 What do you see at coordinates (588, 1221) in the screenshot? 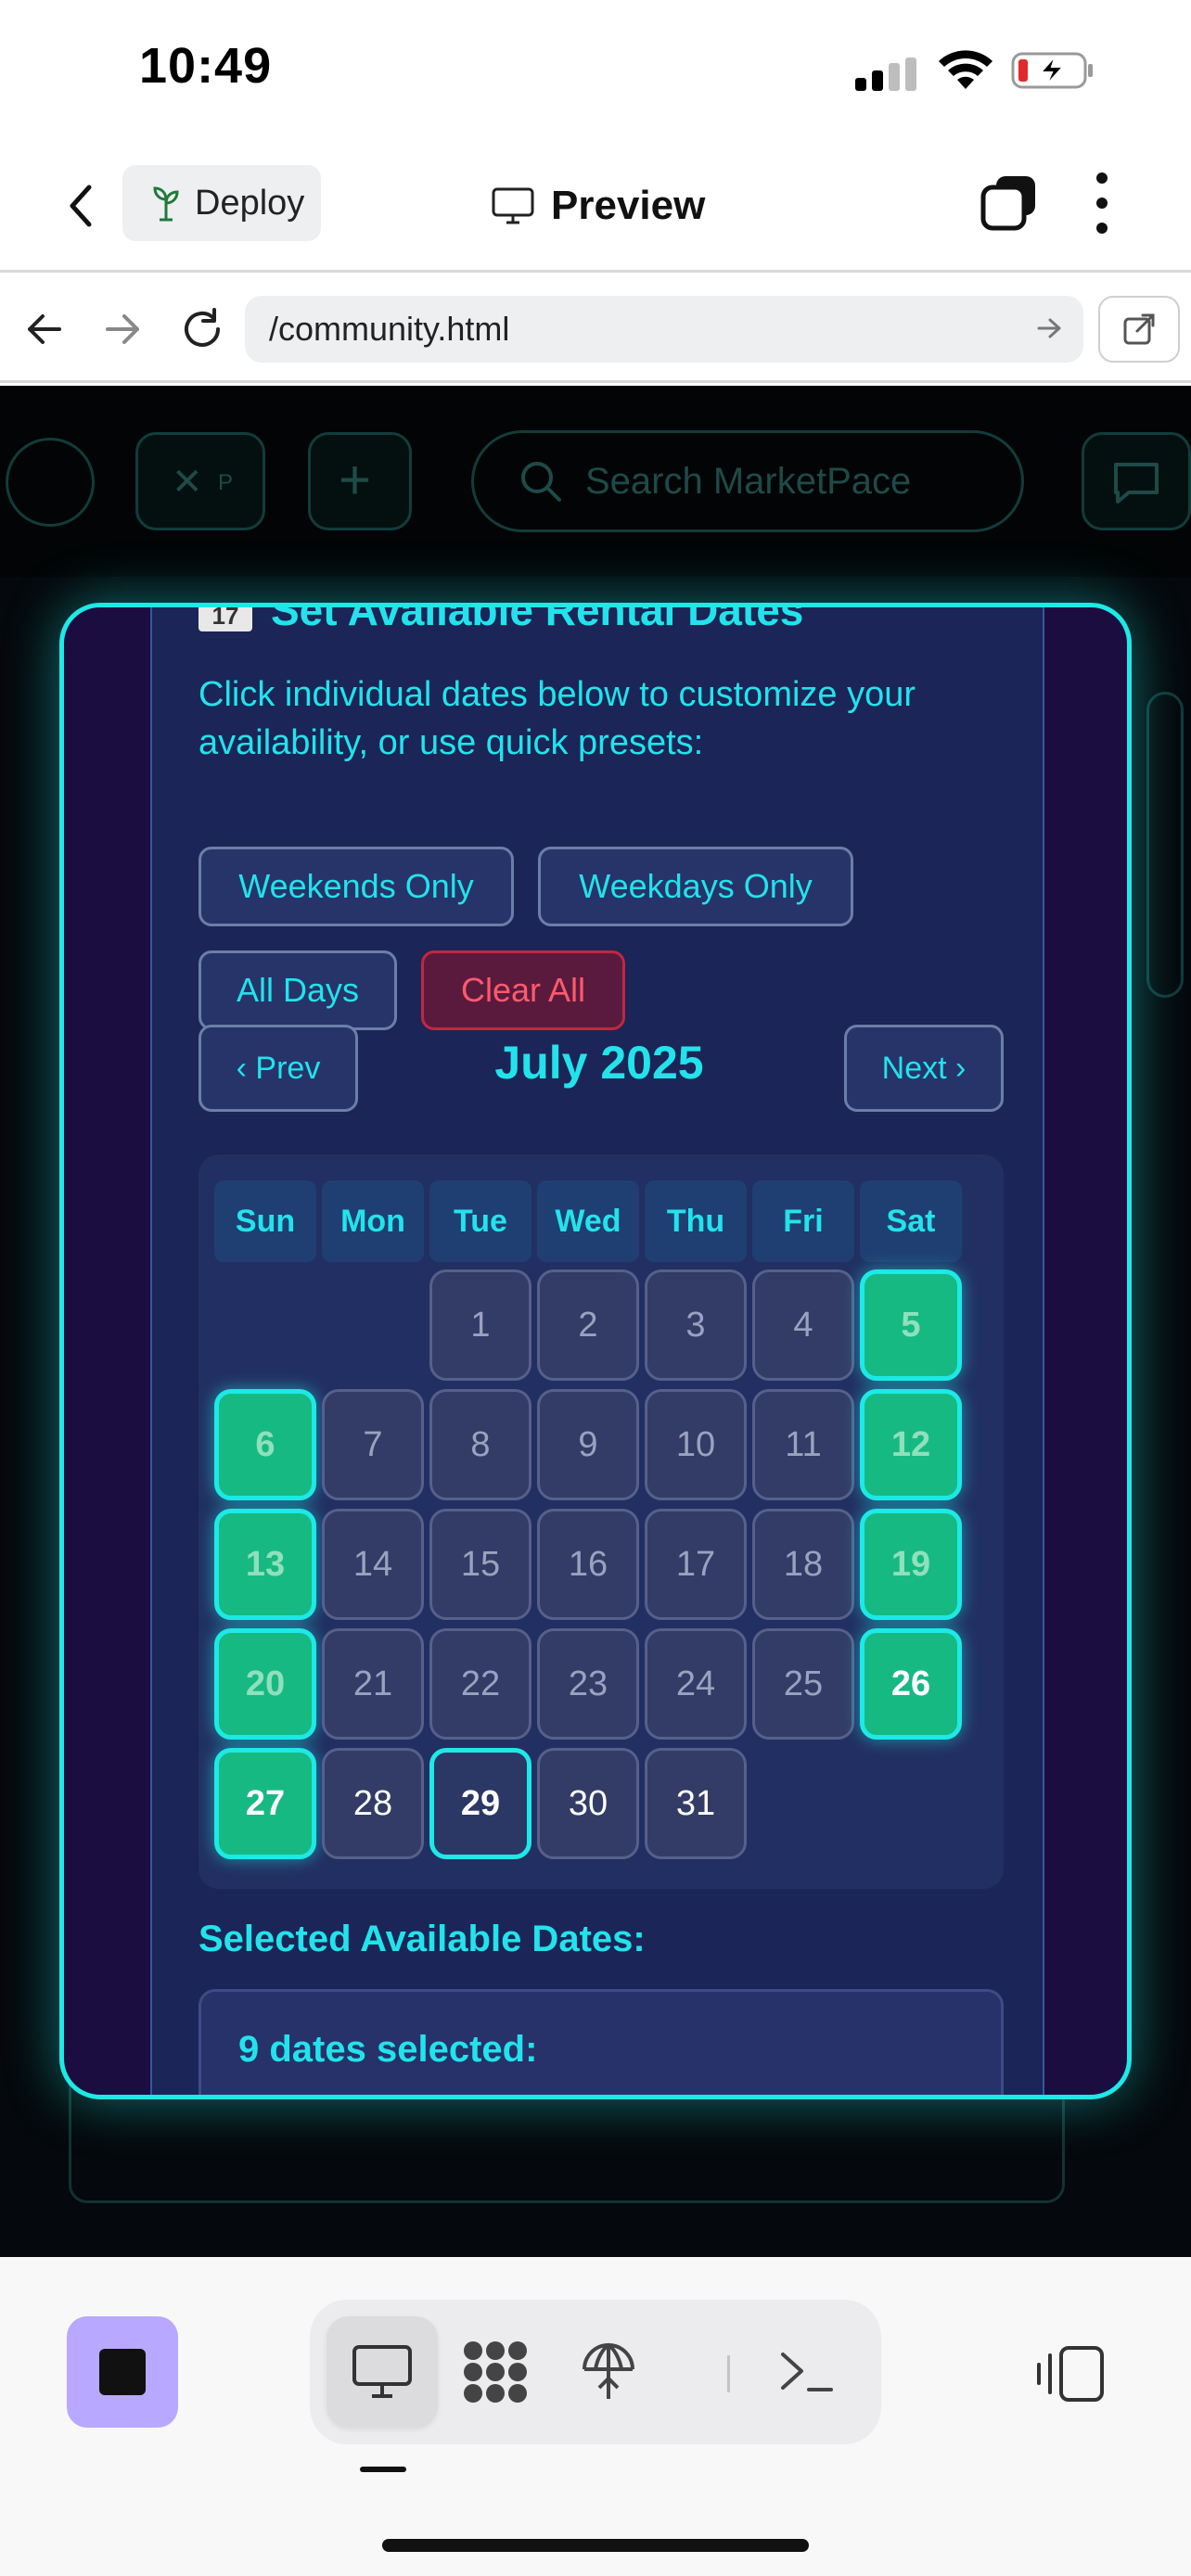
I see `weekday-header: Wed` at bounding box center [588, 1221].